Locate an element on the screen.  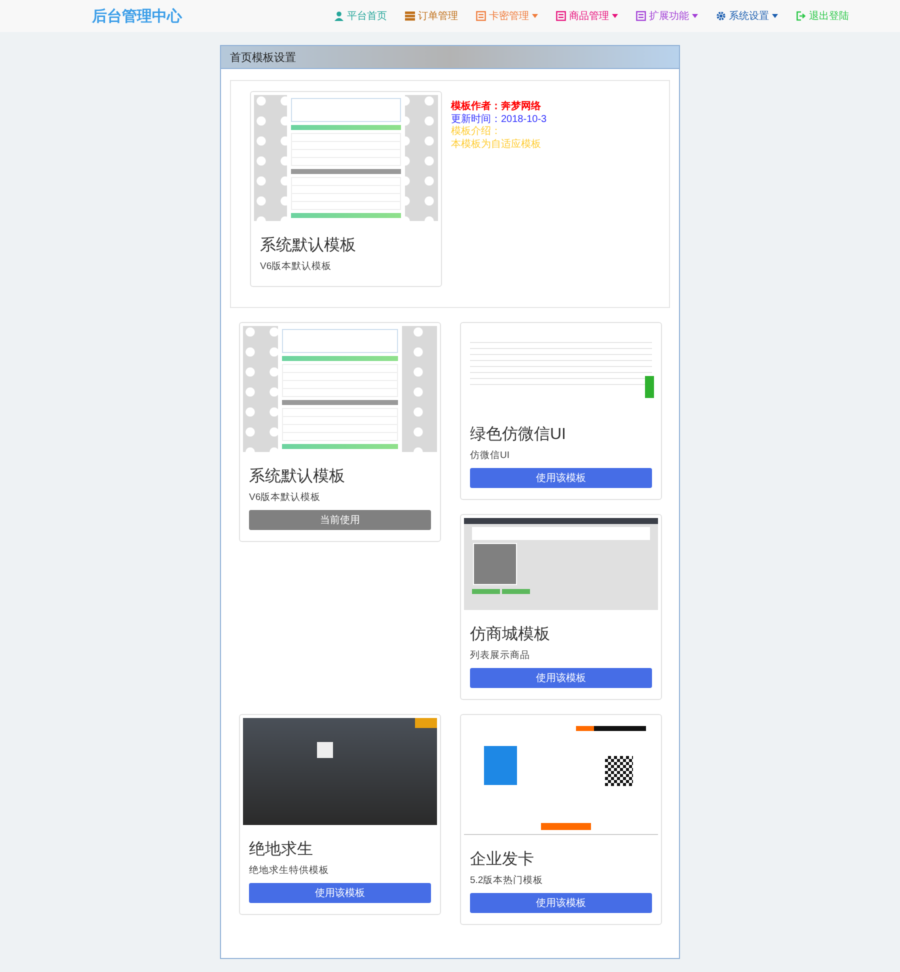
nav-menu-item: 系统设置 is located at coordinates (747, 16).